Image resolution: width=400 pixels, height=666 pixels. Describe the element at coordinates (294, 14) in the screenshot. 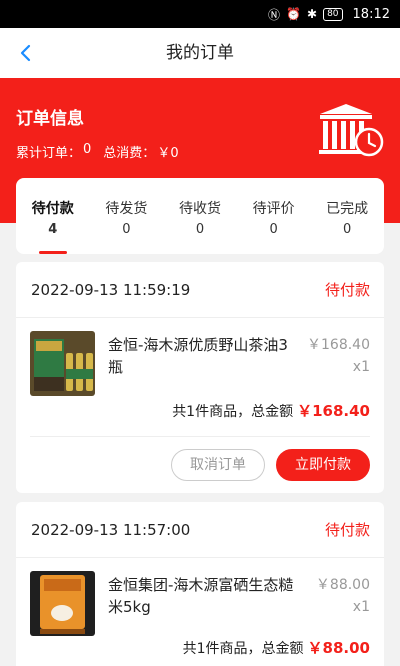

I see `alarm-icon: ⏰` at that location.